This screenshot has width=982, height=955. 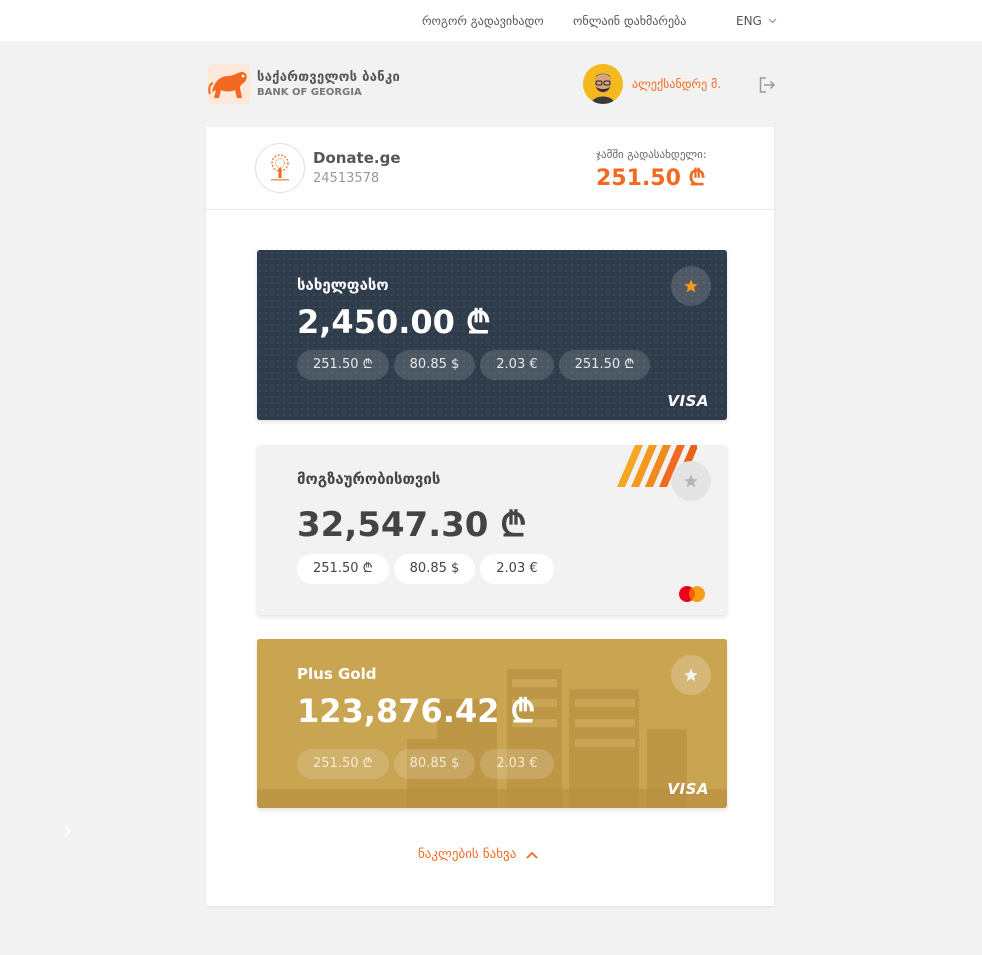 What do you see at coordinates (467, 854) in the screenshot?
I see `show-less-label: ნაკლების ნახვა` at bounding box center [467, 854].